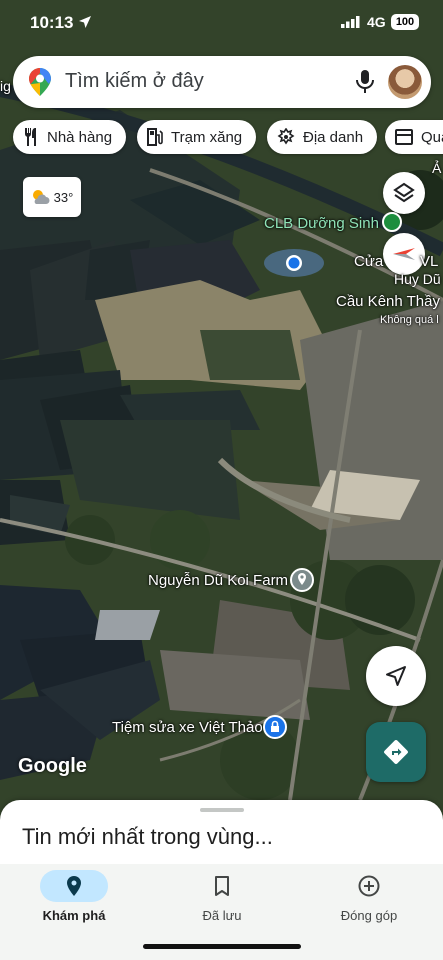 The height and width of the screenshot is (960, 443). I want to click on google-attribution: Google, so click(52, 766).